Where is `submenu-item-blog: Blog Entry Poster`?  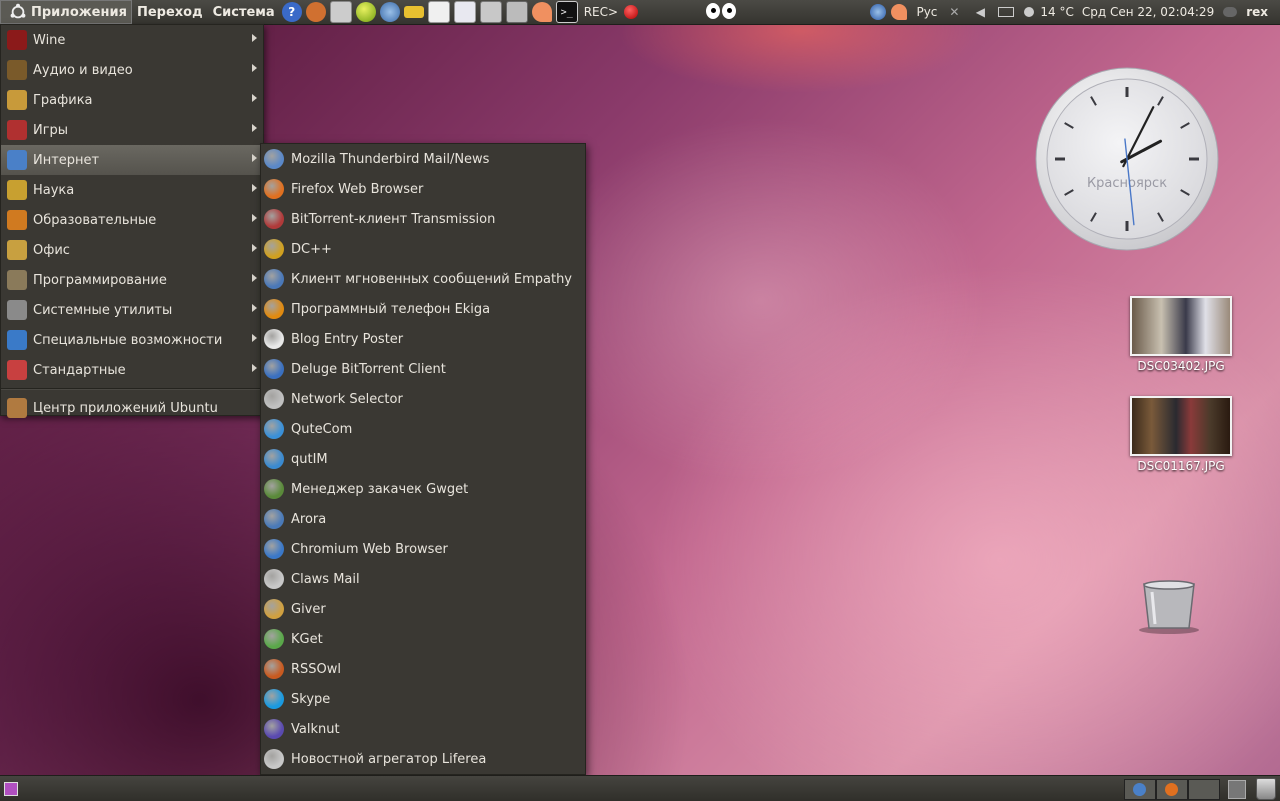
submenu-item-blog: Blog Entry Poster is located at coordinates (423, 339).